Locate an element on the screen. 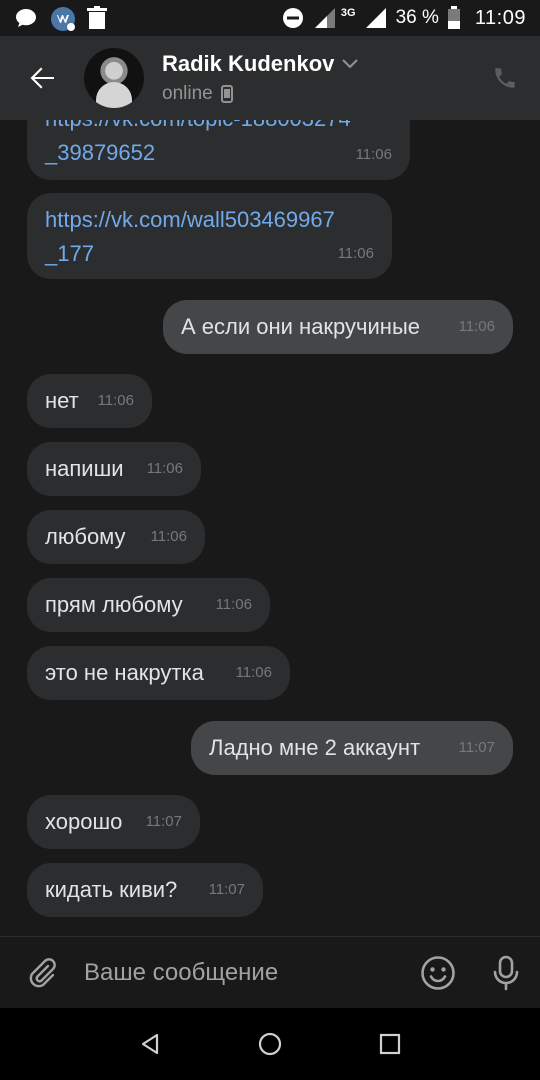  nav-back-icon is located at coordinates (150, 1044).